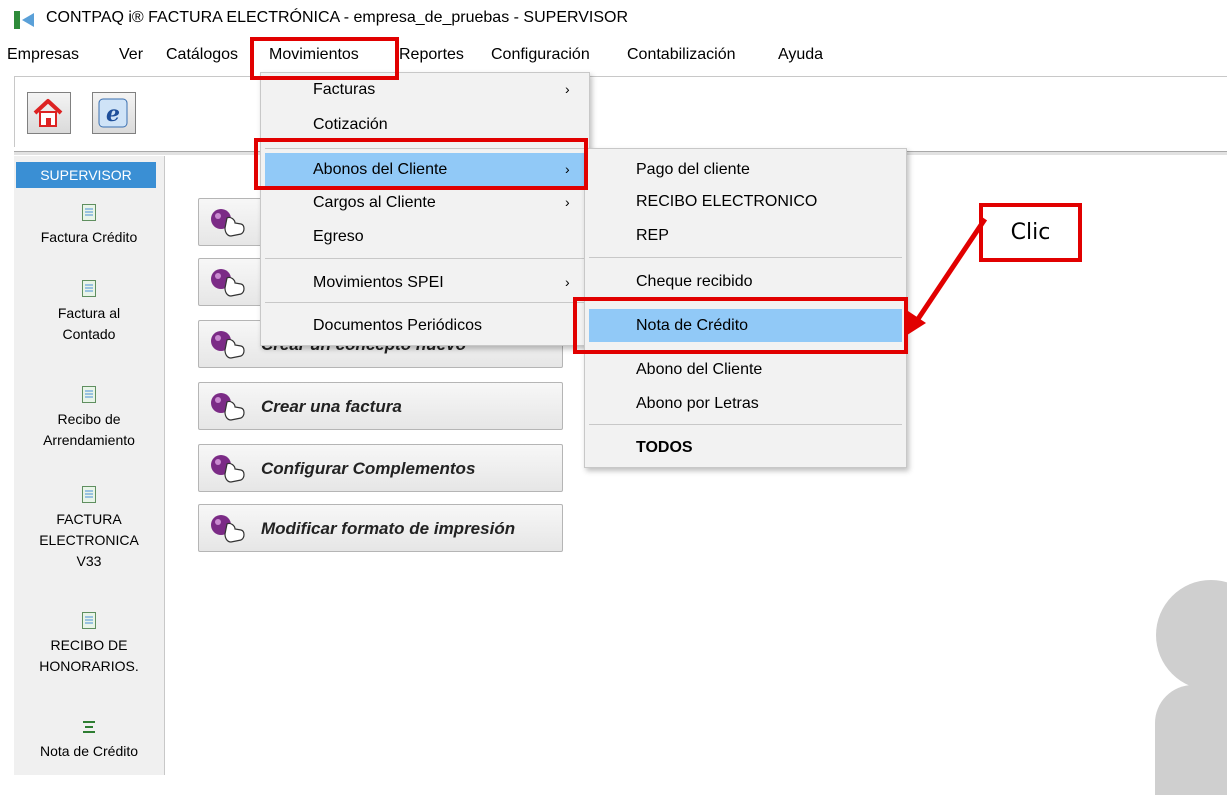  I want to click on e-icon: e, so click(113, 113).